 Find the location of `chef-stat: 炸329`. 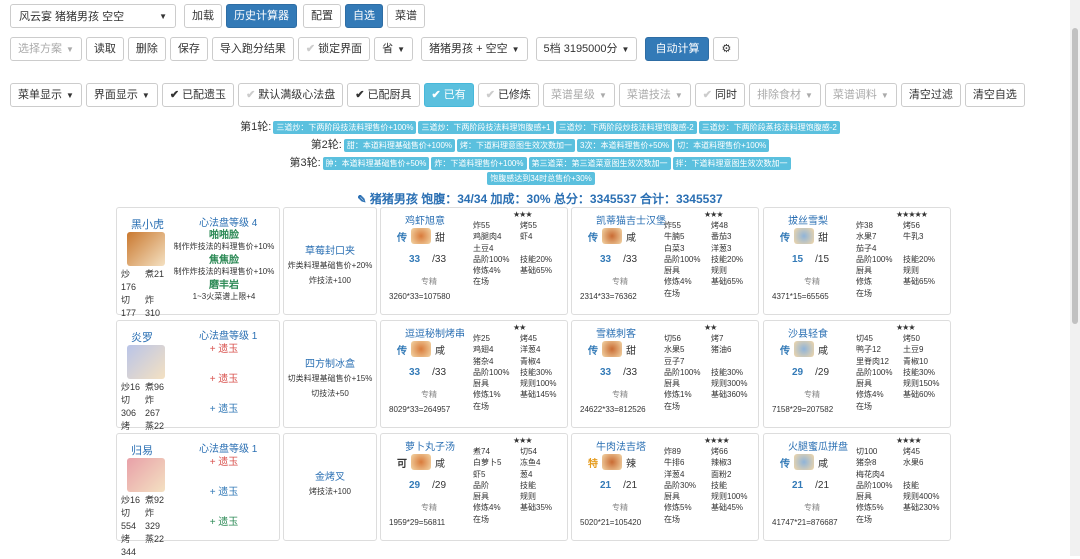

chef-stat: 炸329 is located at coordinates (153, 519).